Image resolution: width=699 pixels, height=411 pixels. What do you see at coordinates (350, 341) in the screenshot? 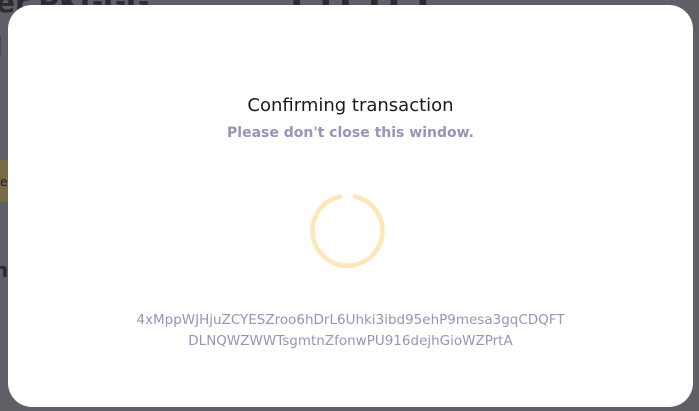
I see `transaction-hash-line: DLNQWZWWTsgmtnZfonwPU916dejhGioWZPrtA` at bounding box center [350, 341].